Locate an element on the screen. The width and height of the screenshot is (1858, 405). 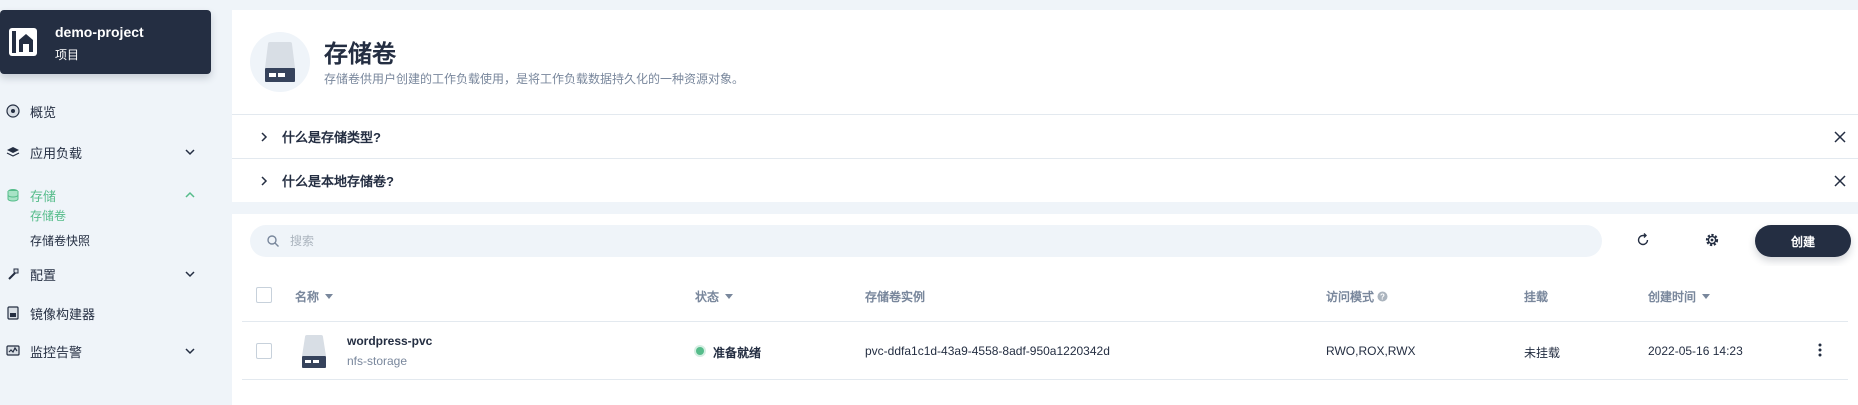
project-name: demo-project is located at coordinates (99, 32).